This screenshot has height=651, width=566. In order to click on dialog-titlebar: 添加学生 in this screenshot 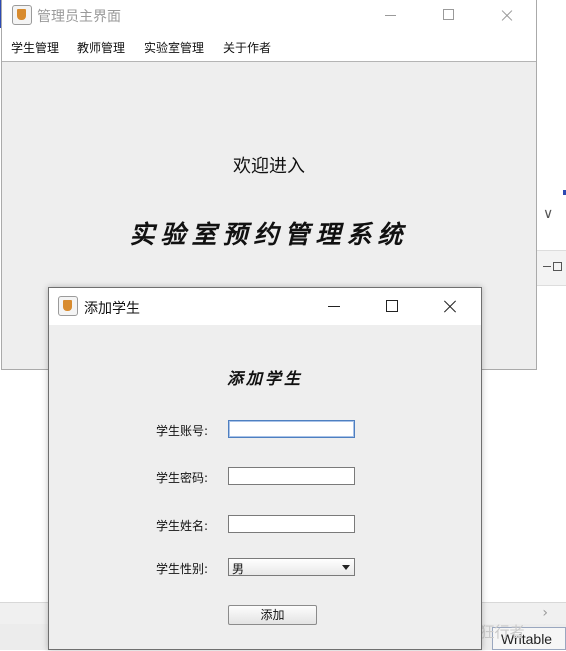, I will do `click(265, 306)`.